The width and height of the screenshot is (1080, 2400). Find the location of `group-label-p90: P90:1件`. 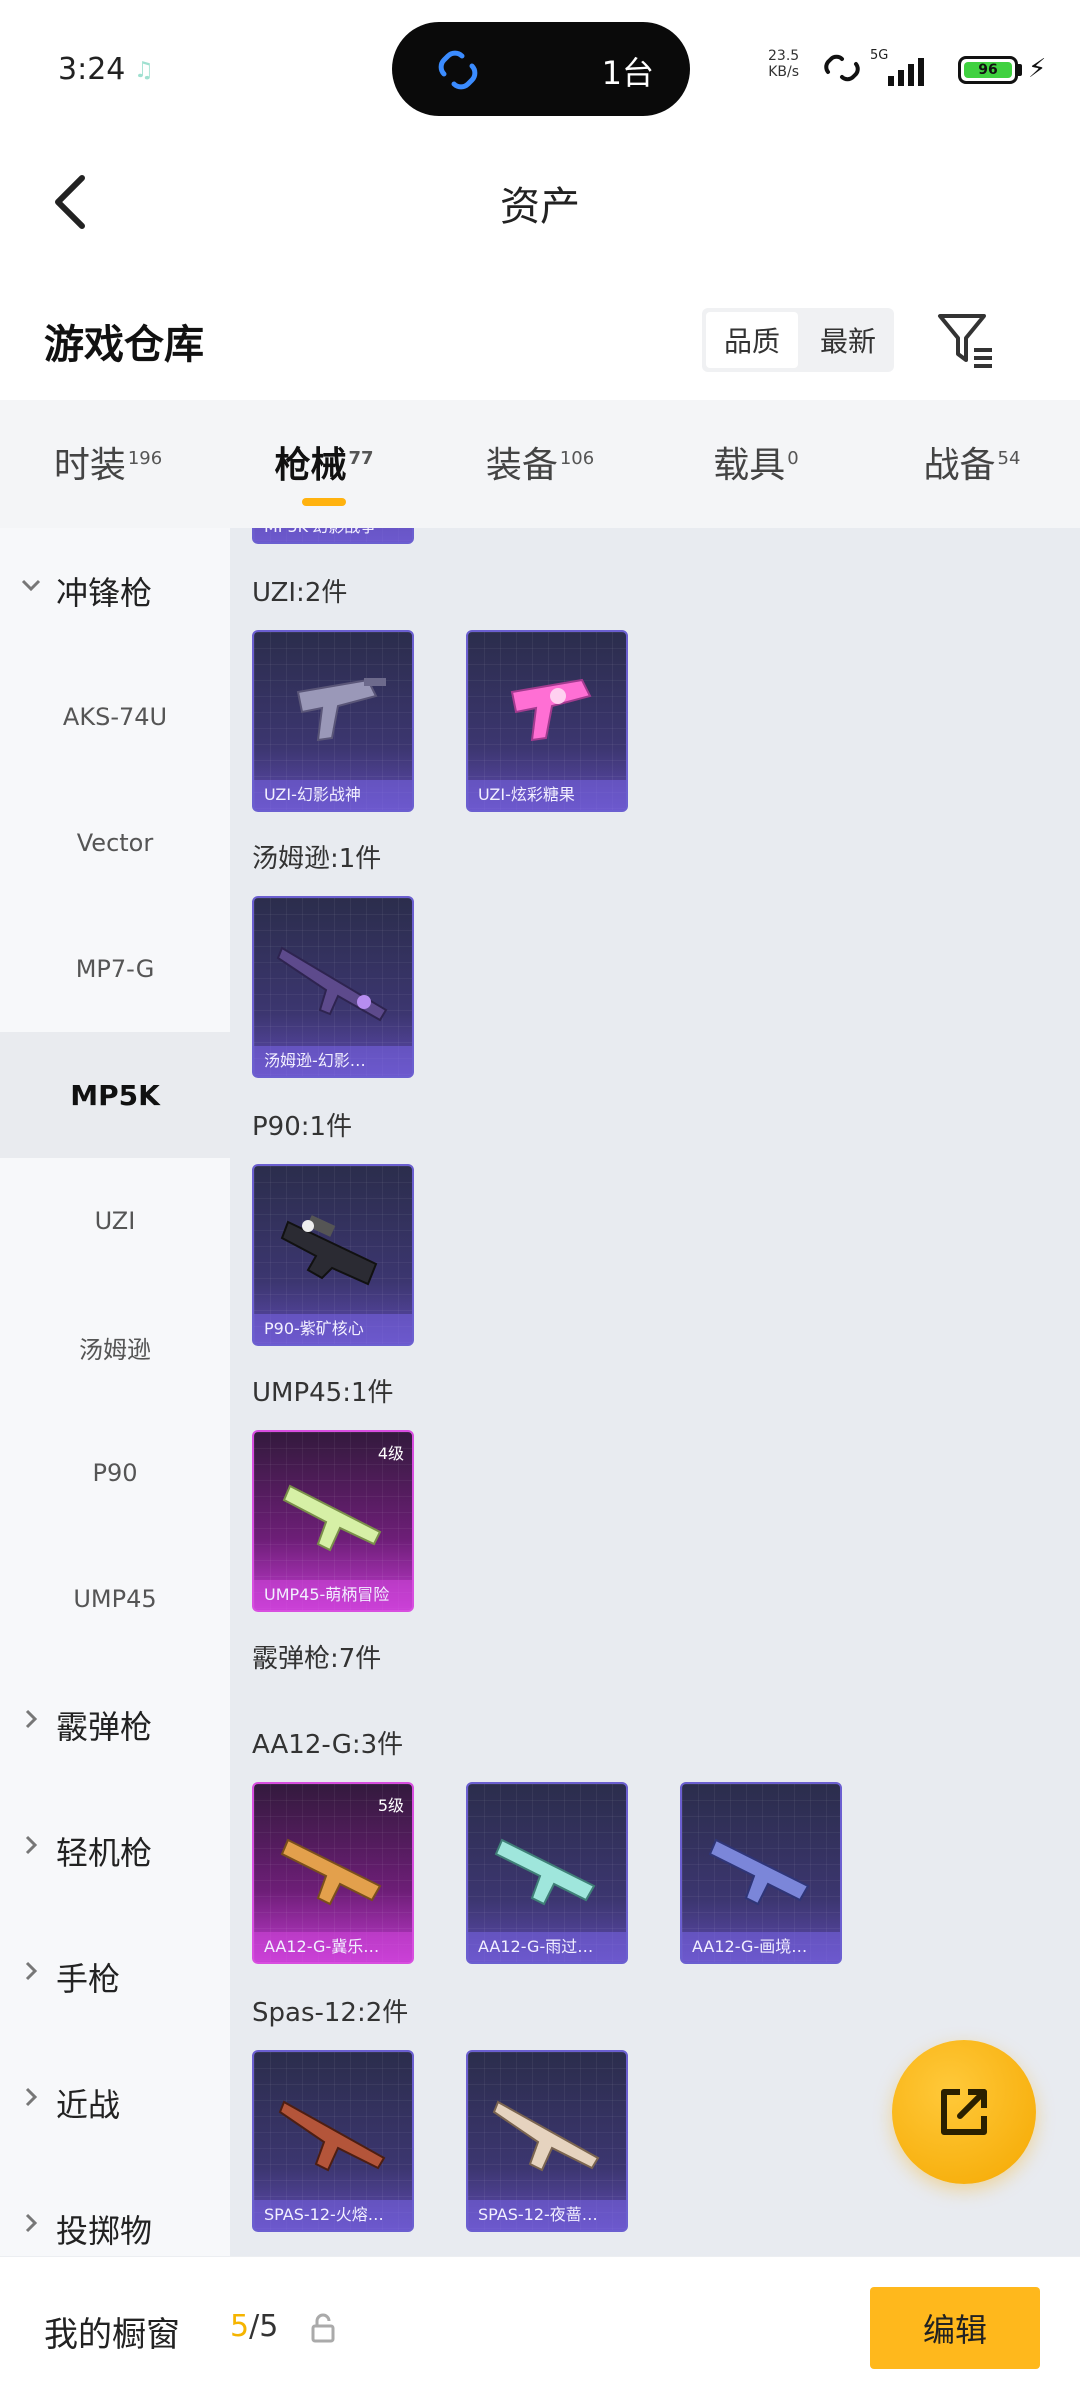

group-label-p90: P90:1件 is located at coordinates (302, 1127).